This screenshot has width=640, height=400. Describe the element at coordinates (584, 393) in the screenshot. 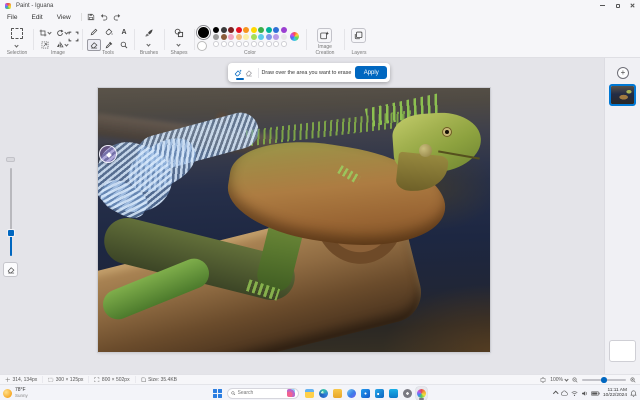

I see `volume-icon` at that location.